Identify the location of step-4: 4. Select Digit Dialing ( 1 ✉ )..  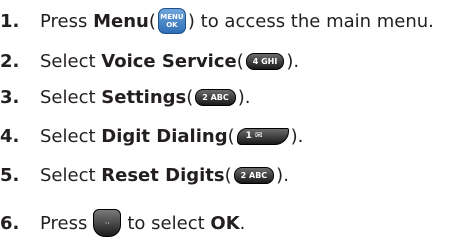
(151, 136).